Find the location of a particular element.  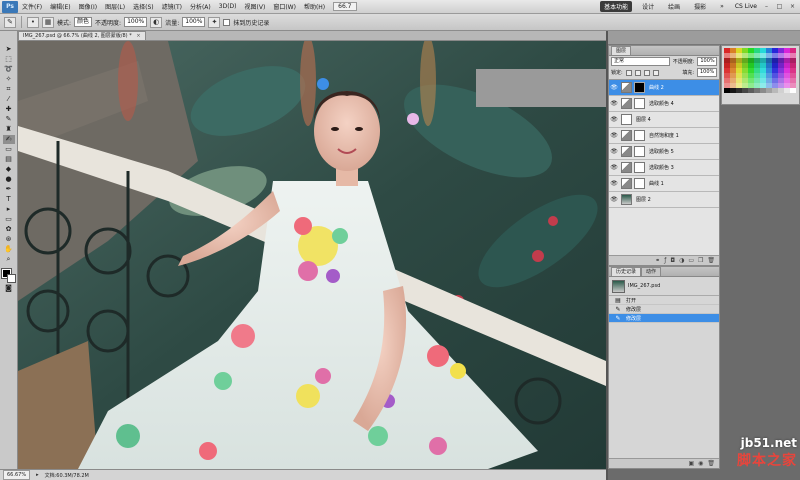

layer-row: 👁 选取颜色 5 is located at coordinates (664, 152).